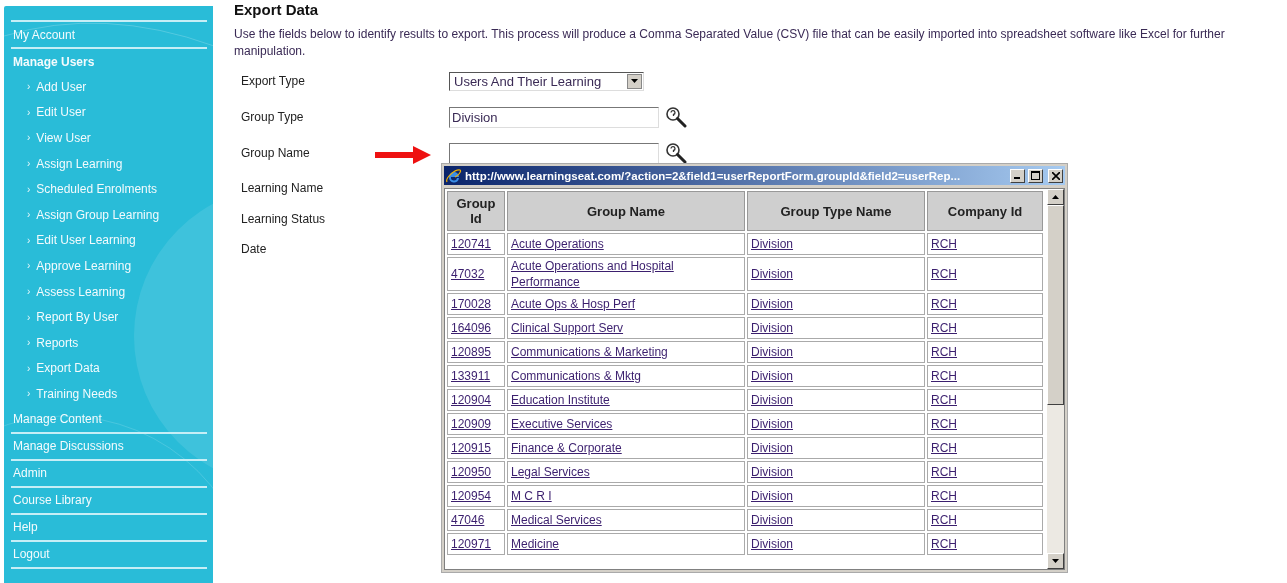  What do you see at coordinates (554, 117) in the screenshot?
I see `input-field: Division` at bounding box center [554, 117].